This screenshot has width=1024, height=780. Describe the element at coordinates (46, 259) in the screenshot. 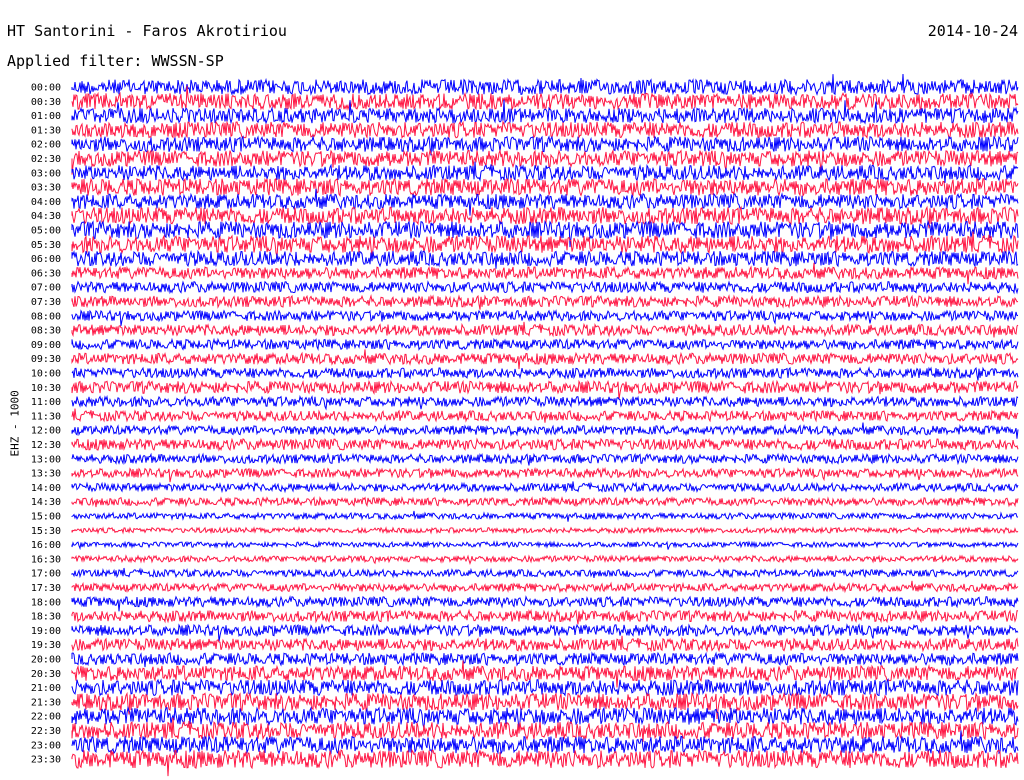

I see `time-label: 06:00` at that location.